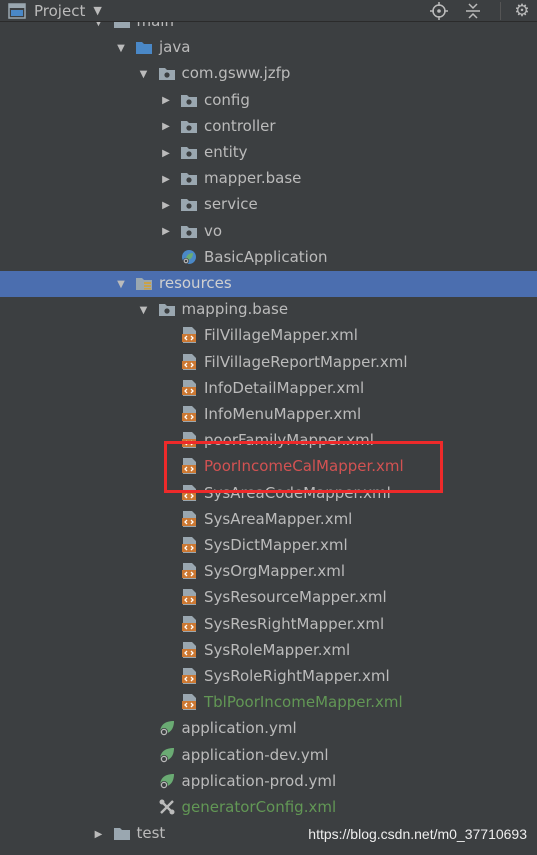 The image size is (537, 855). What do you see at coordinates (295, 597) in the screenshot?
I see `tree-item-label: SysResourceMapper.xml` at bounding box center [295, 597].